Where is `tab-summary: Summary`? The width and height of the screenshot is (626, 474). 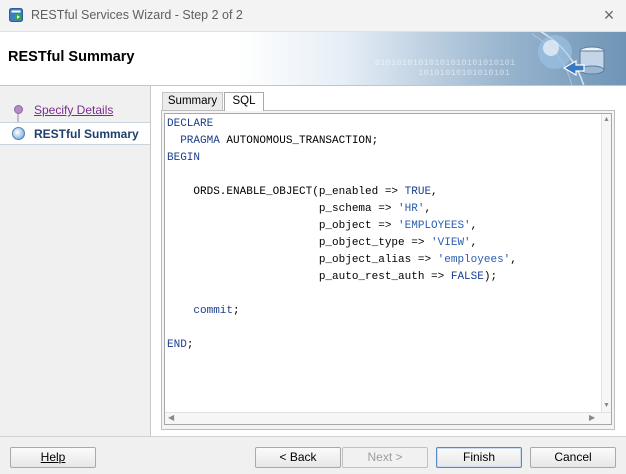 tab-summary: Summary is located at coordinates (192, 101).